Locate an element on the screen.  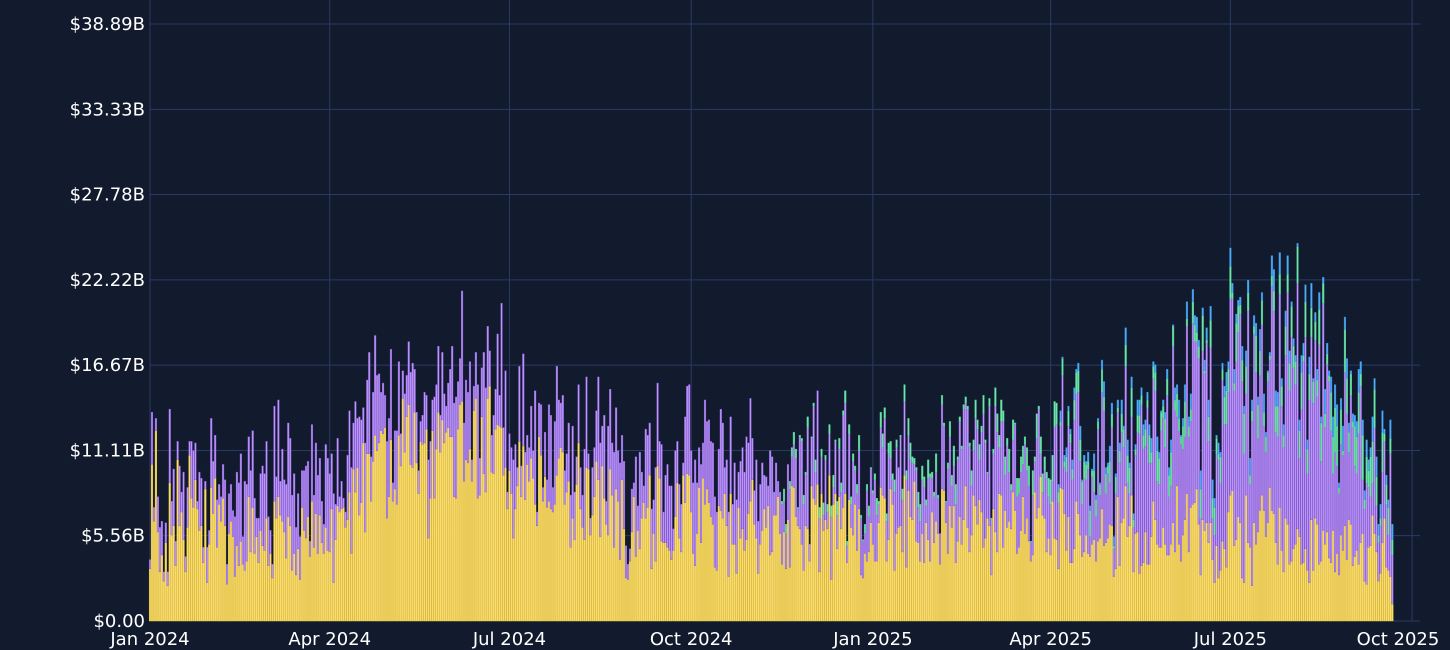
y-tick-label: $33.33B is located at coordinates (107, 109).